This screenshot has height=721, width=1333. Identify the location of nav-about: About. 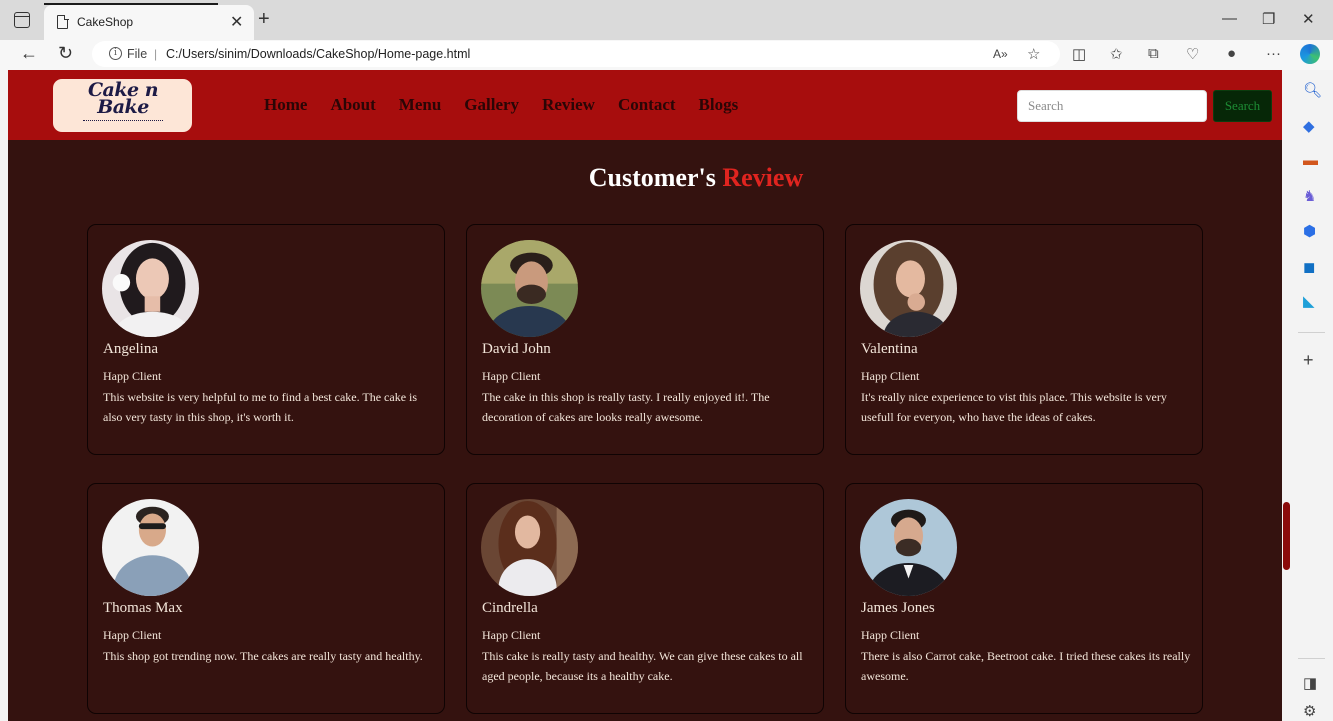
(352, 105).